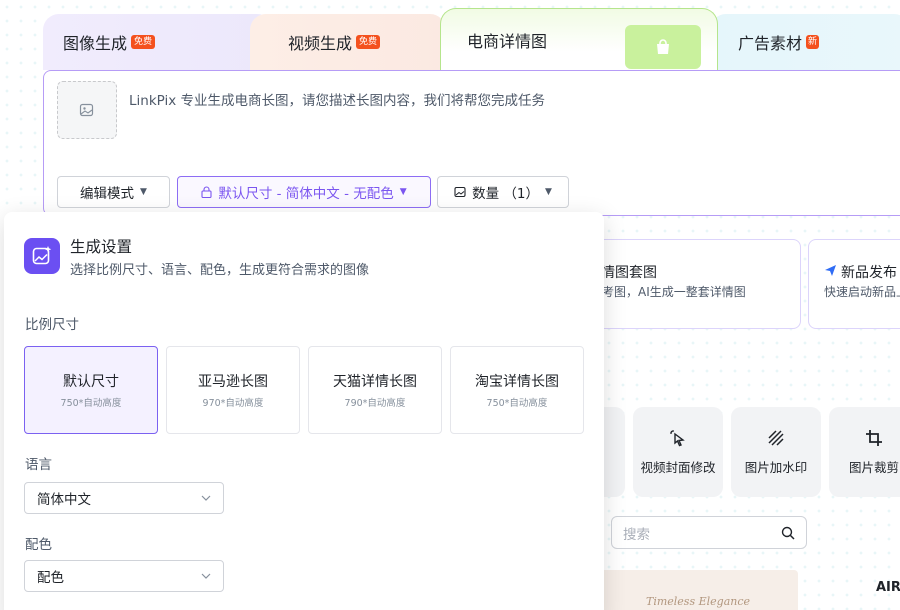 The image size is (900, 610). Describe the element at coordinates (629, 273) in the screenshot. I see `card-title: 情图套图` at that location.